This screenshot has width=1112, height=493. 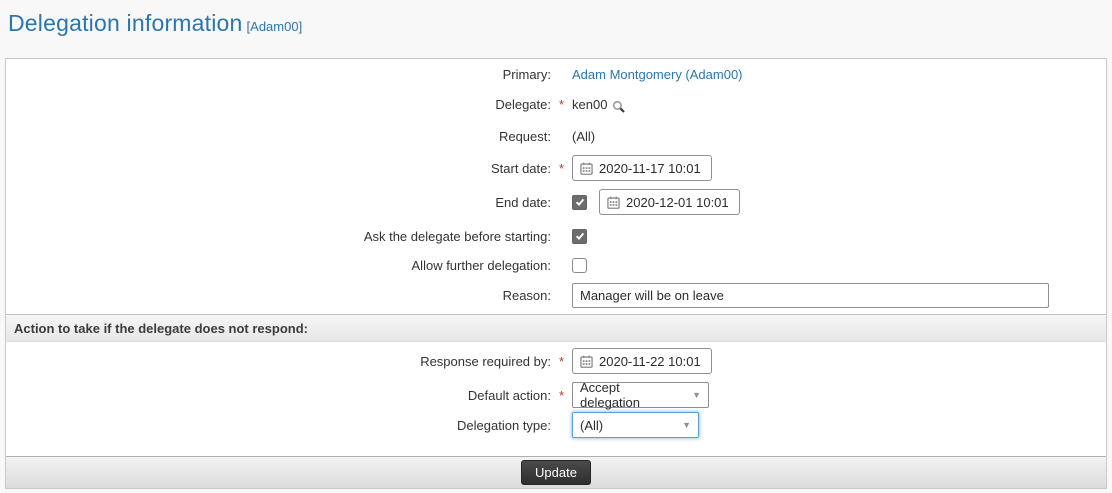 I want to click on default-action-label: Default action:, so click(x=509, y=395).